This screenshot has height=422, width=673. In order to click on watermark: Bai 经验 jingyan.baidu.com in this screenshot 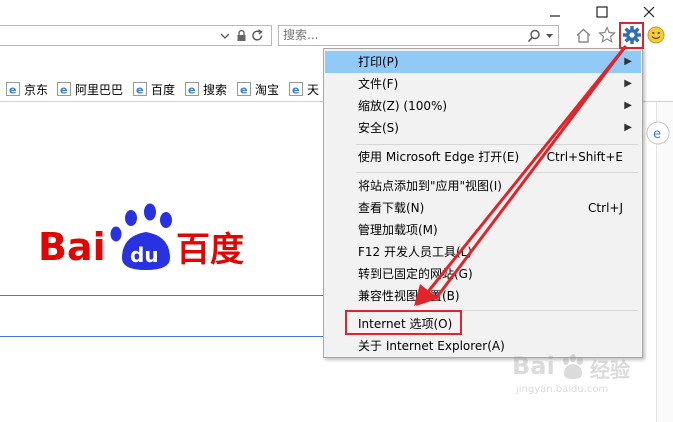, I will do `click(571, 373)`.